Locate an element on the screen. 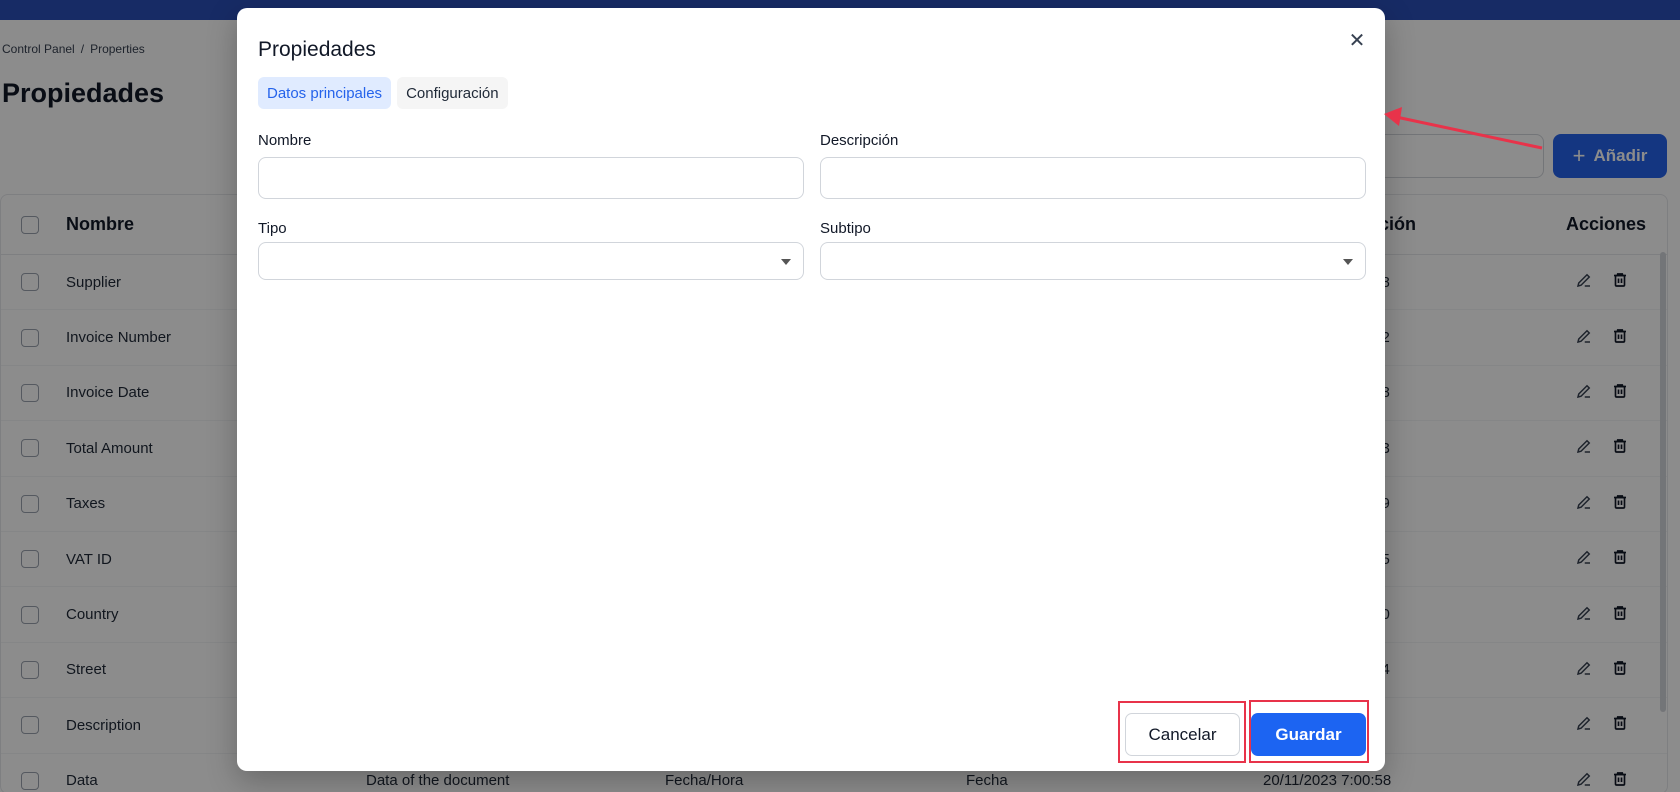 Image resolution: width=1680 pixels, height=792 pixels. modal-tabs: Datos principales Configuración is located at coordinates (383, 93).